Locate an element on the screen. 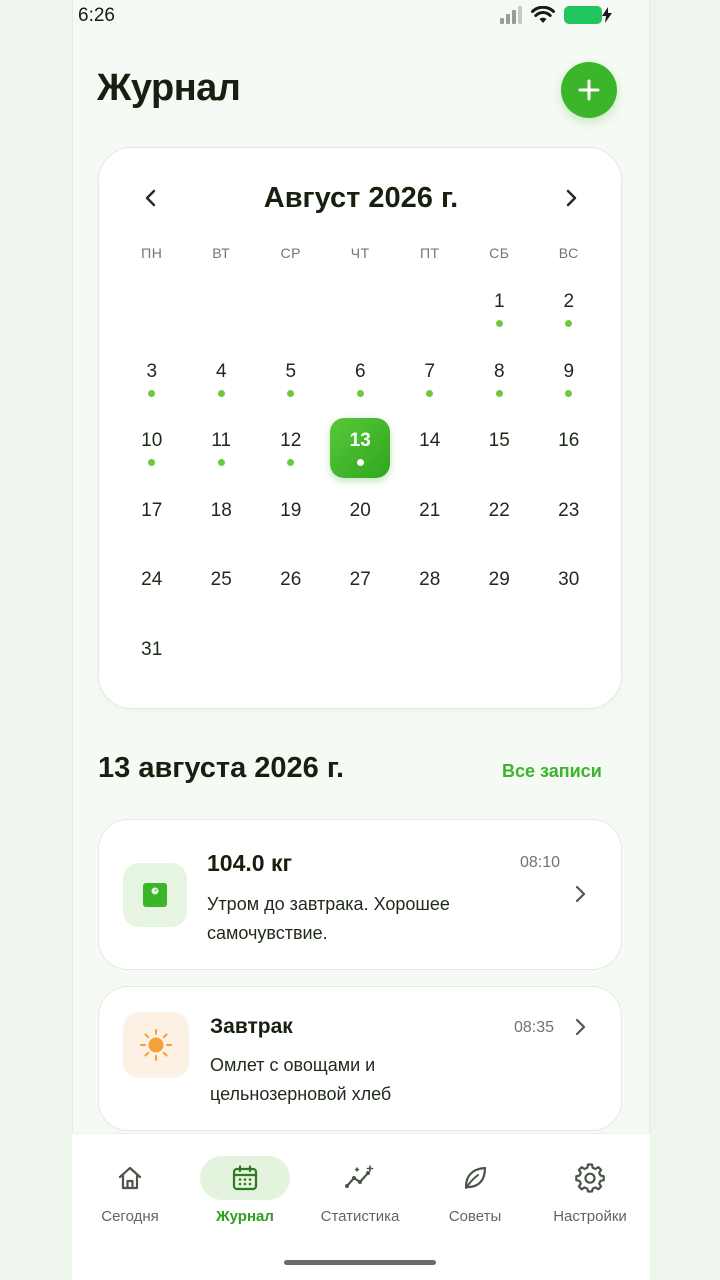  home-icon is located at coordinates (130, 1178).